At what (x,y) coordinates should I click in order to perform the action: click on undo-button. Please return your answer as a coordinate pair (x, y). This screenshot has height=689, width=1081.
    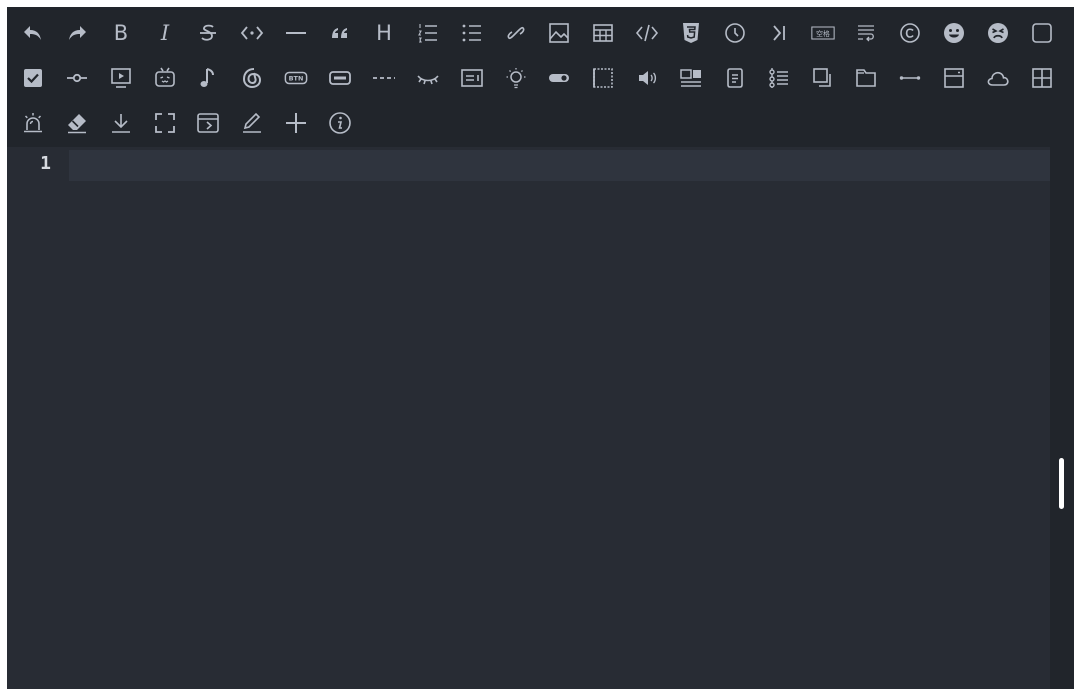
    Looking at the image, I should click on (33, 33).